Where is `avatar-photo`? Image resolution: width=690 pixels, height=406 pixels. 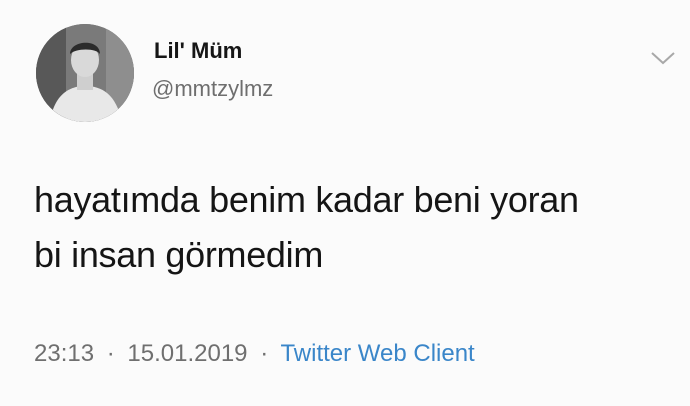 avatar-photo is located at coordinates (85, 73).